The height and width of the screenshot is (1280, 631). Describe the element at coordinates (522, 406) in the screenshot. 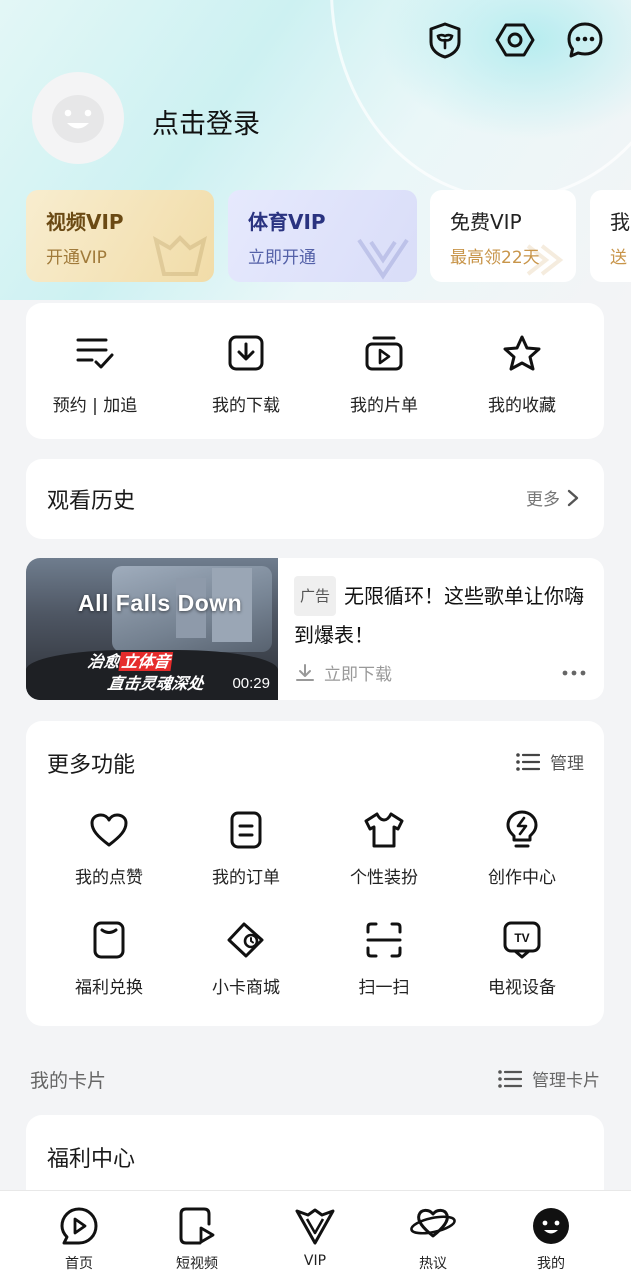

I see `my-favorites-label: 我的收藏` at that location.